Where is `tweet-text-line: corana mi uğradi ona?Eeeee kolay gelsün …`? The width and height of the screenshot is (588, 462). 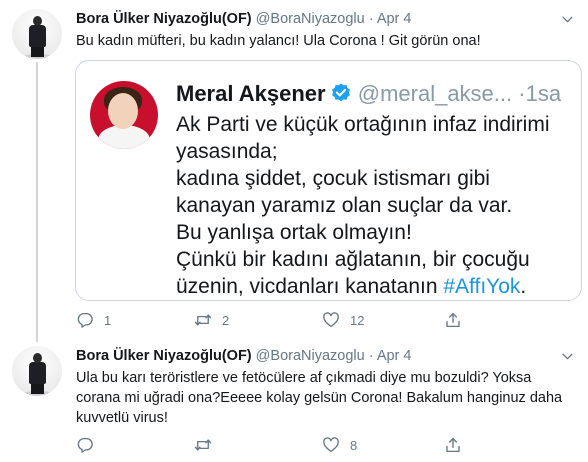
tweet-text-line: corana mi uğradi ona?Eeeee kolay gelsün … is located at coordinates (319, 398).